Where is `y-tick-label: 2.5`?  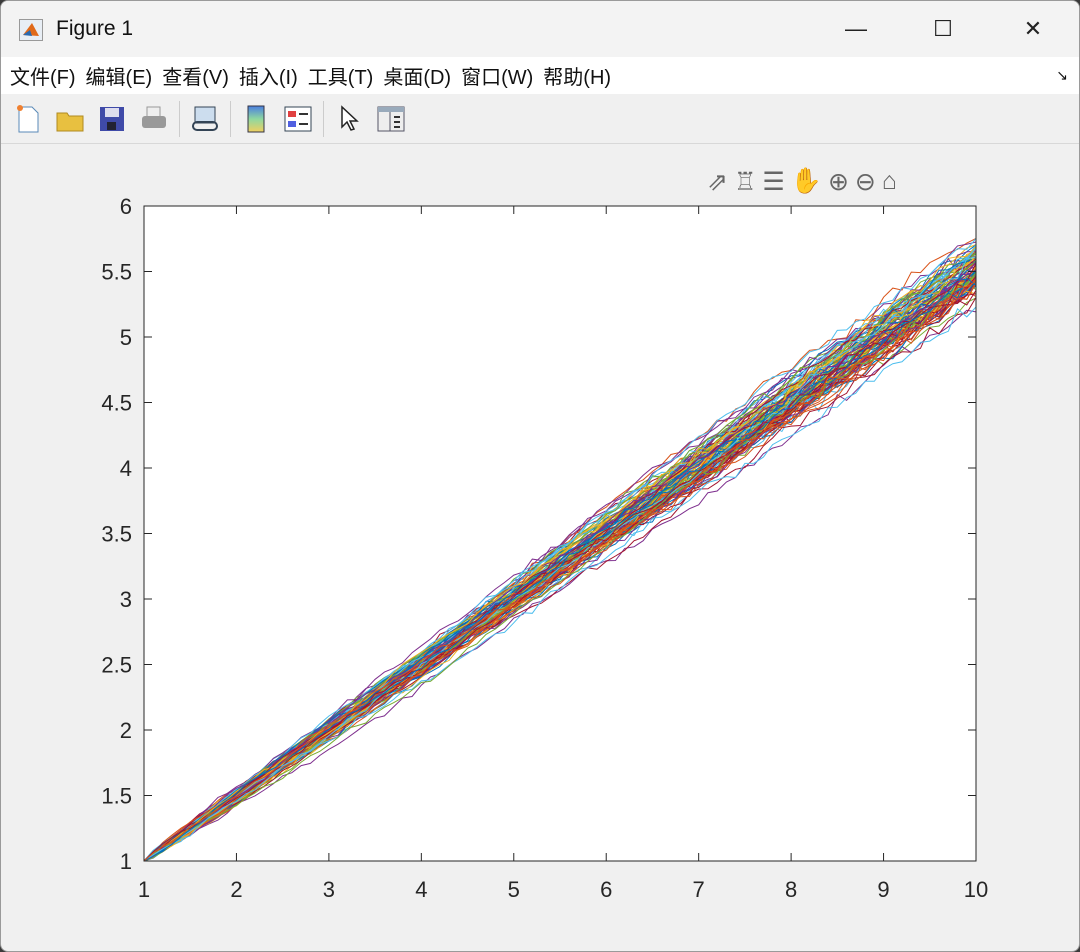
y-tick-label: 2.5 is located at coordinates (116, 665).